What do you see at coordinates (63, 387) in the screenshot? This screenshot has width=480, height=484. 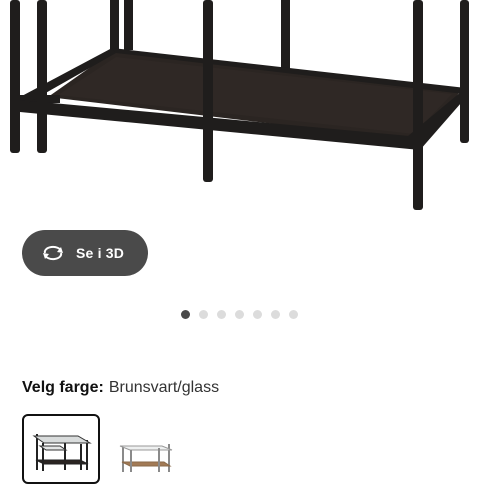 I see `color-label: Velg farge:` at bounding box center [63, 387].